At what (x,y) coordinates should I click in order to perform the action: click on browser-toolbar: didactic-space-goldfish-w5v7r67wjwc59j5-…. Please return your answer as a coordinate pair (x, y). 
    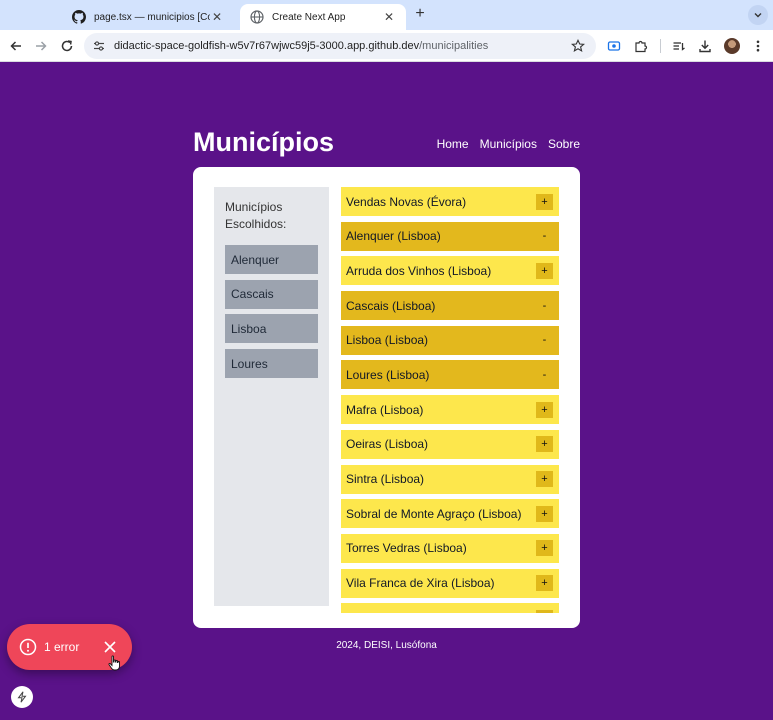
    Looking at the image, I should click on (386, 46).